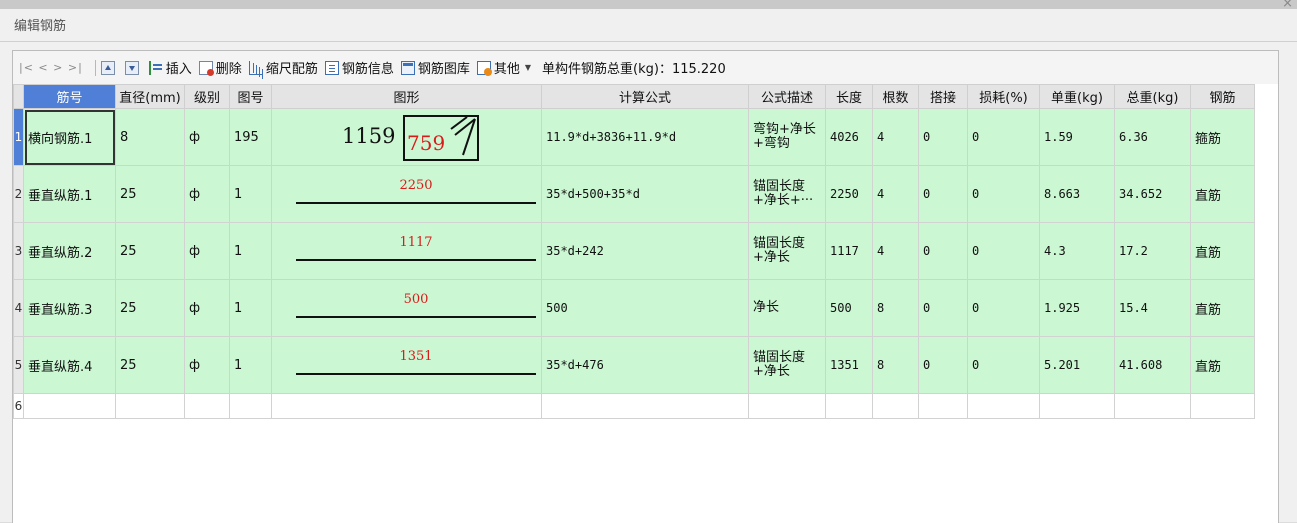 Image resolution: width=1297 pixels, height=523 pixels. I want to click on cell-formula-description: 弯钩+净长+弯钩, so click(787, 137).